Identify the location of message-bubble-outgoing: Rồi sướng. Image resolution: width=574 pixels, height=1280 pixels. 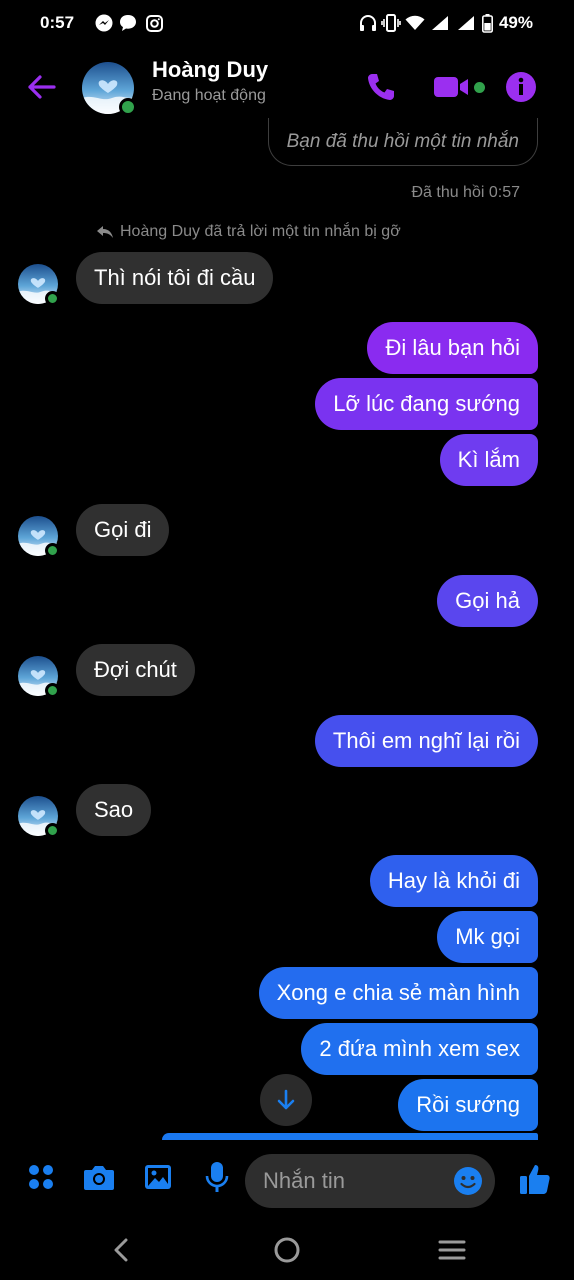
(468, 1105).